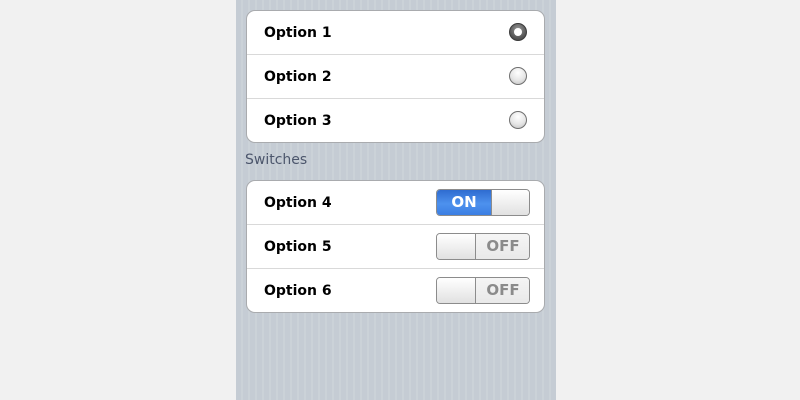  Describe the element at coordinates (395, 33) in the screenshot. I see `radio-row-option-1: Option 1` at that location.